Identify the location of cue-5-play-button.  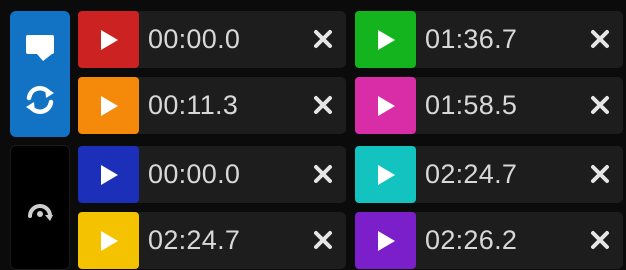
(108, 174).